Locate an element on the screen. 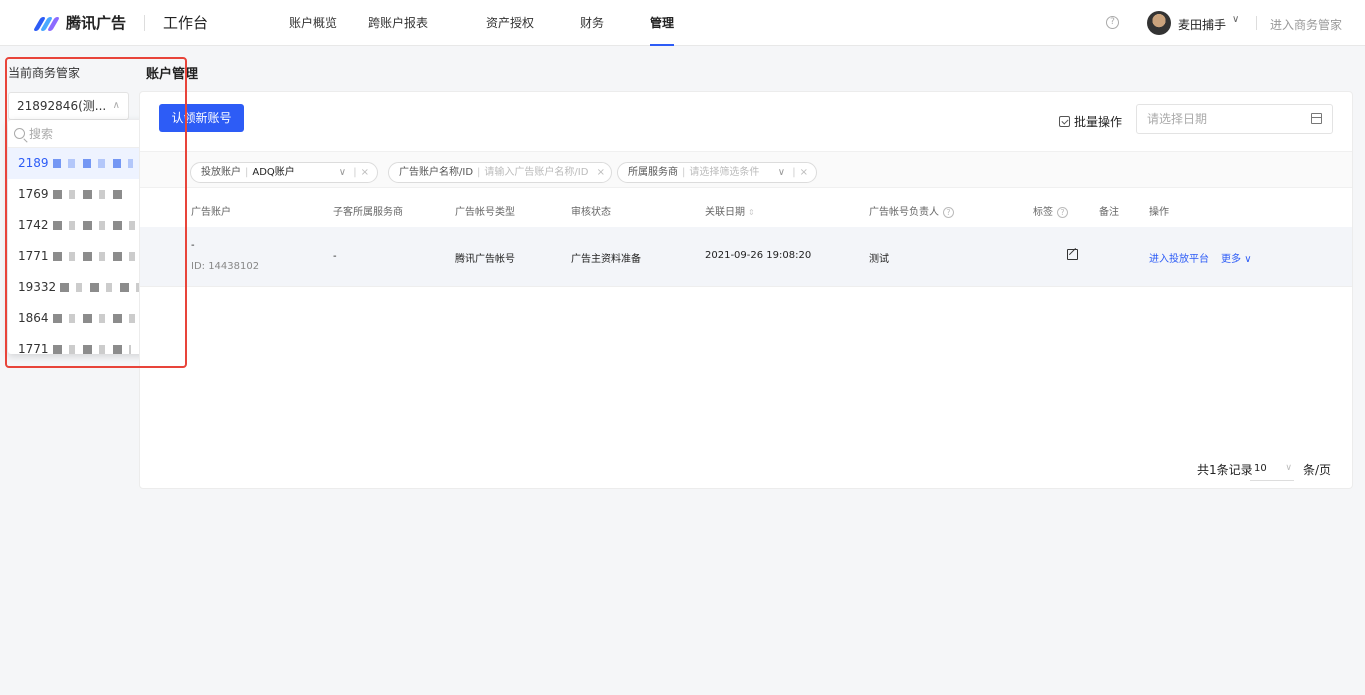 This screenshot has width=1365, height=695. nav-management: 管理 is located at coordinates (662, 23).